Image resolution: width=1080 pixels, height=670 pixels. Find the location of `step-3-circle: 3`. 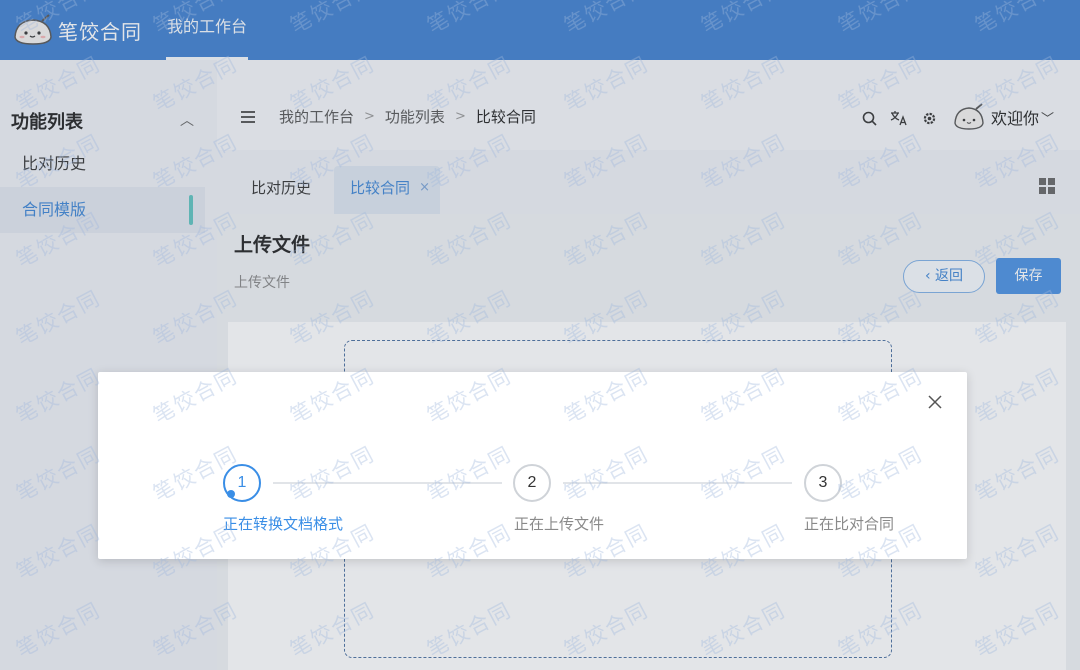

step-3-circle: 3 is located at coordinates (823, 483).